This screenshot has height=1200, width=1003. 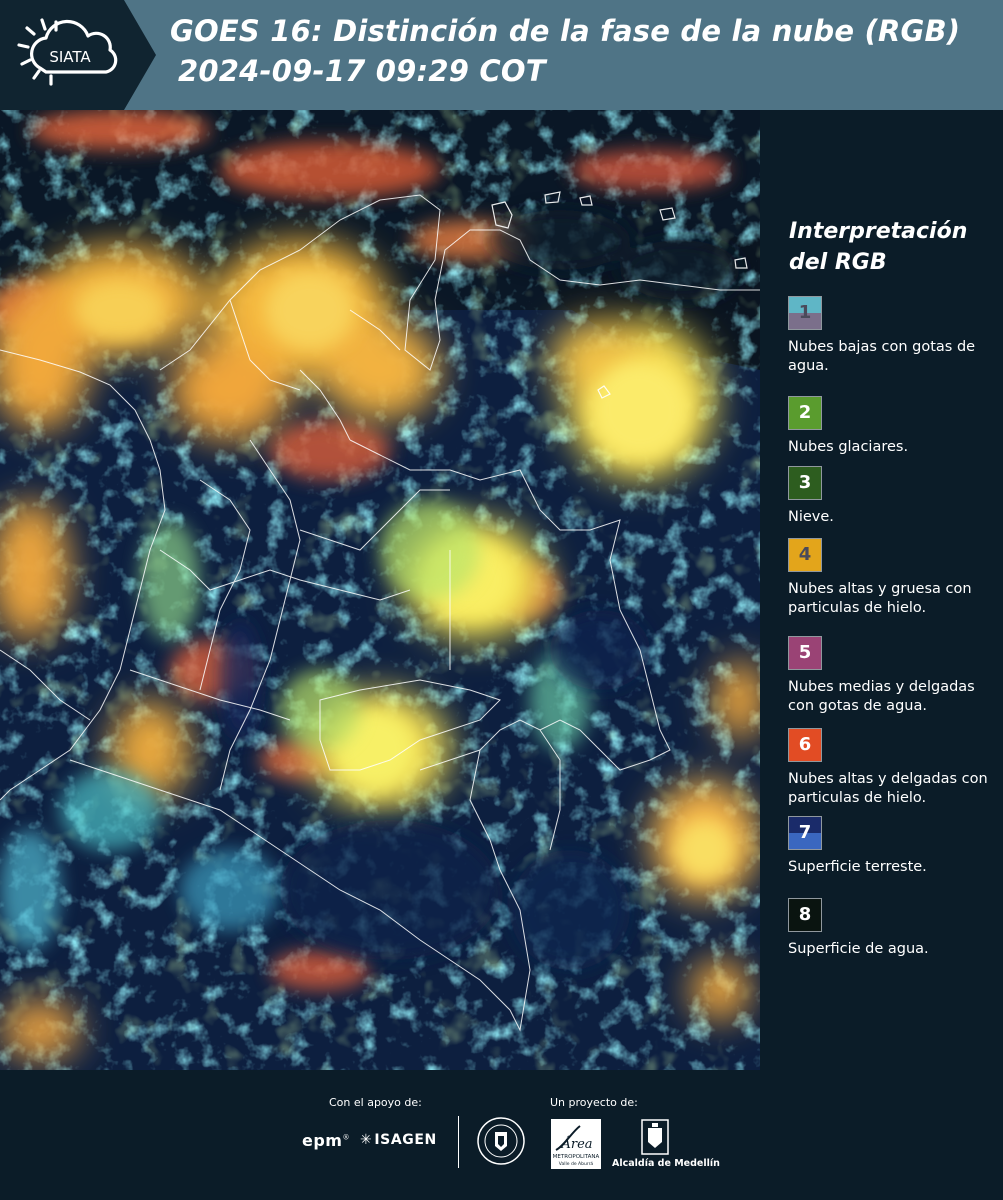 I want to click on legend-item-1: 1 Nubes bajas con gotas de agua., so click(x=894, y=336).